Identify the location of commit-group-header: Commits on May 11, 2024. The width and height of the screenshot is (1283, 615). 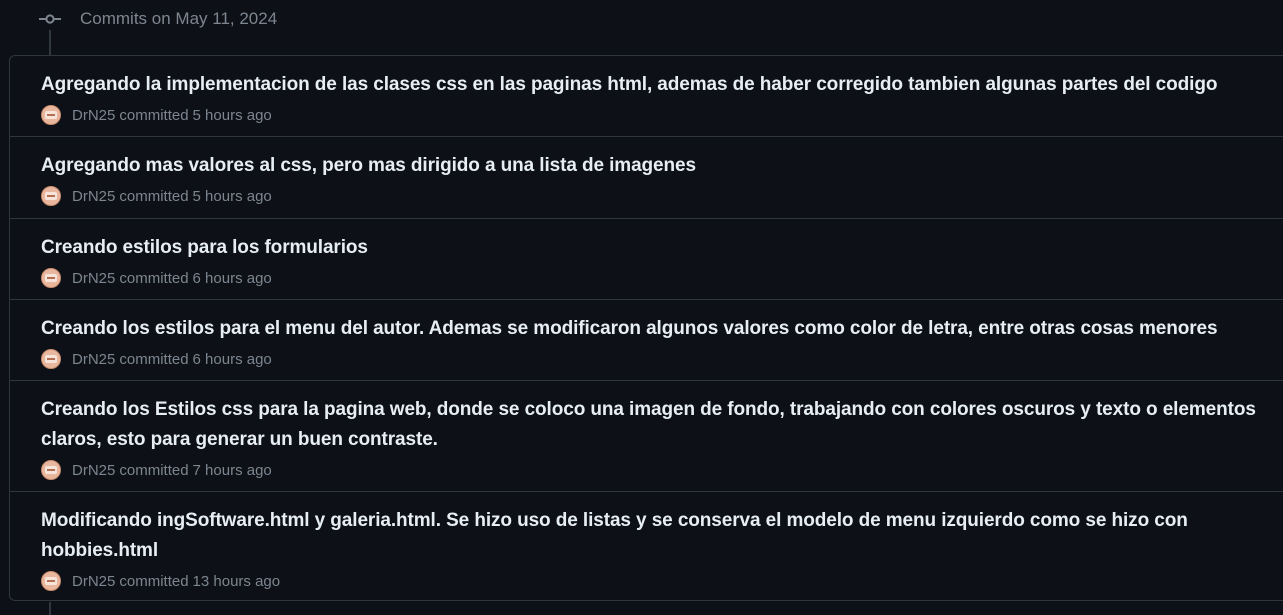
(157, 19).